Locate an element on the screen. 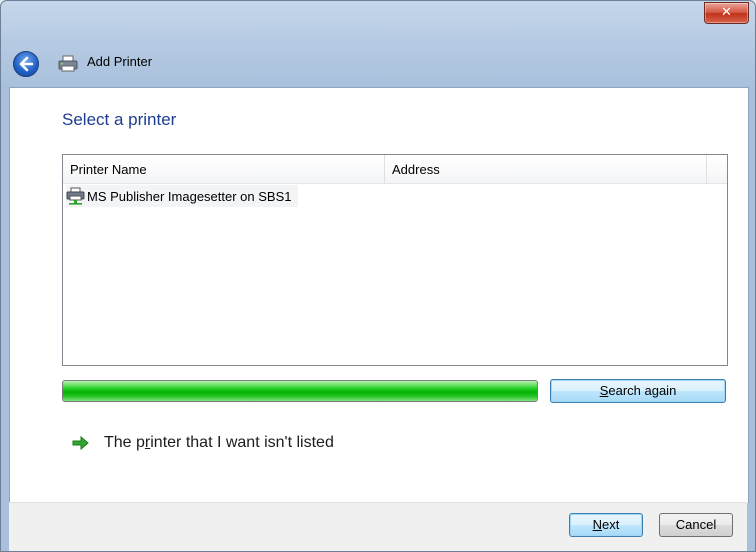 Image resolution: width=756 pixels, height=552 pixels. printer-not-listed-link: The printer that I want isn't listed is located at coordinates (203, 443).